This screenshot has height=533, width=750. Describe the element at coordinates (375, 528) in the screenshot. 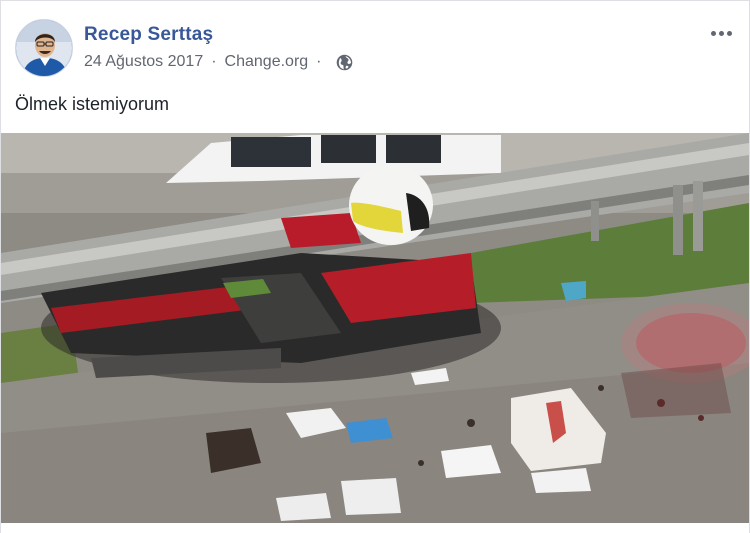

I see `post-footer` at that location.